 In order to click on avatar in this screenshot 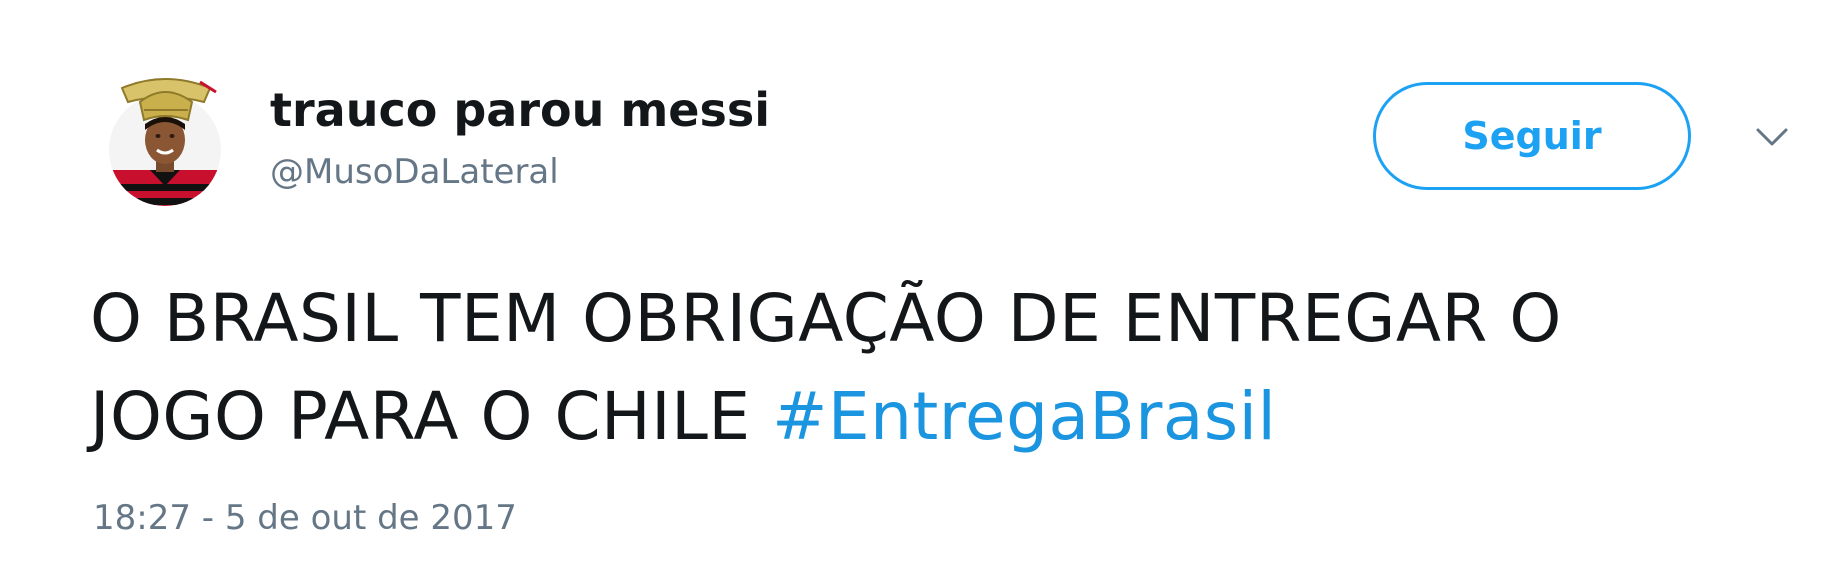, I will do `click(165, 137)`.